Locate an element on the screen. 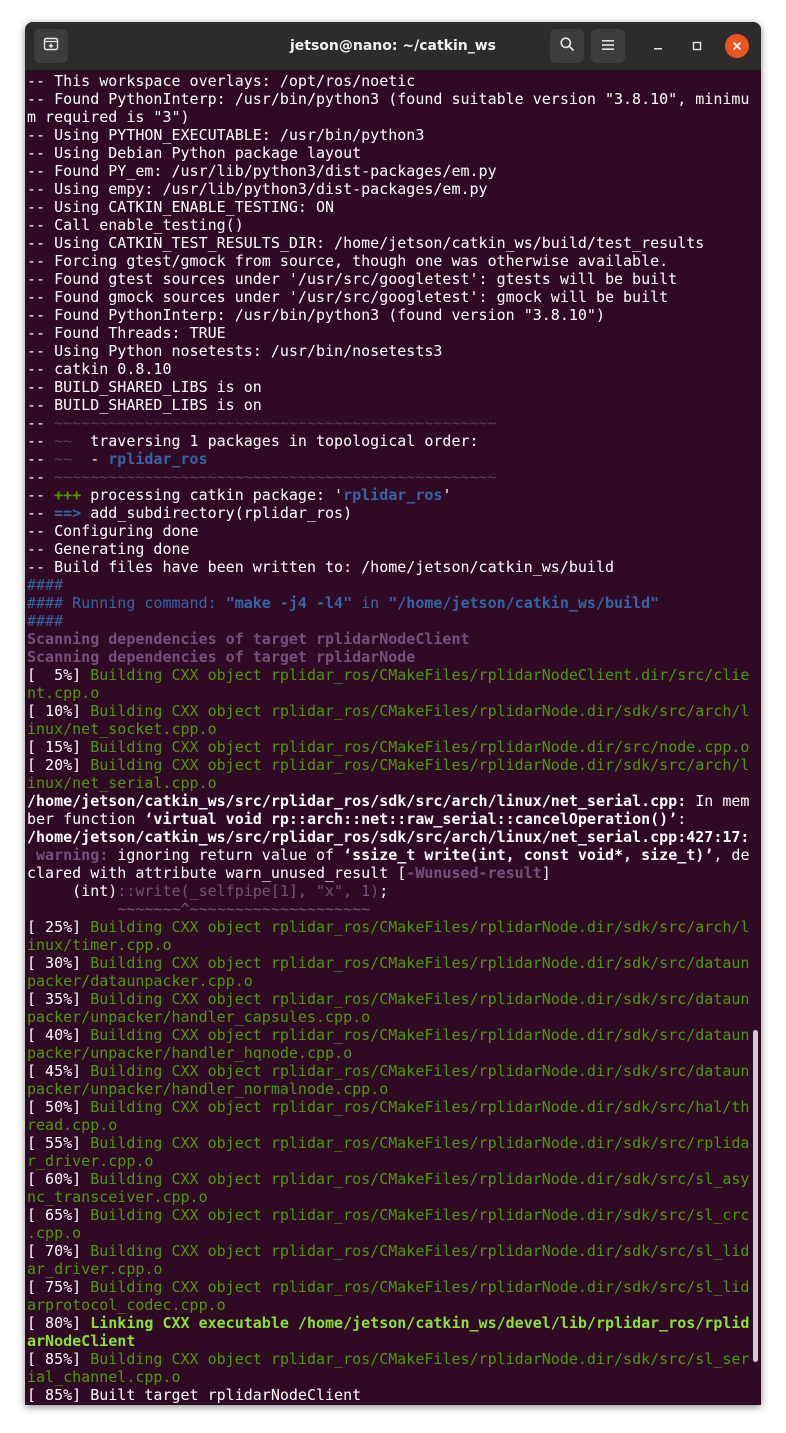 This screenshot has width=786, height=1433. terminal-line: arprotocol_codec.cpp.o is located at coordinates (389, 1305).